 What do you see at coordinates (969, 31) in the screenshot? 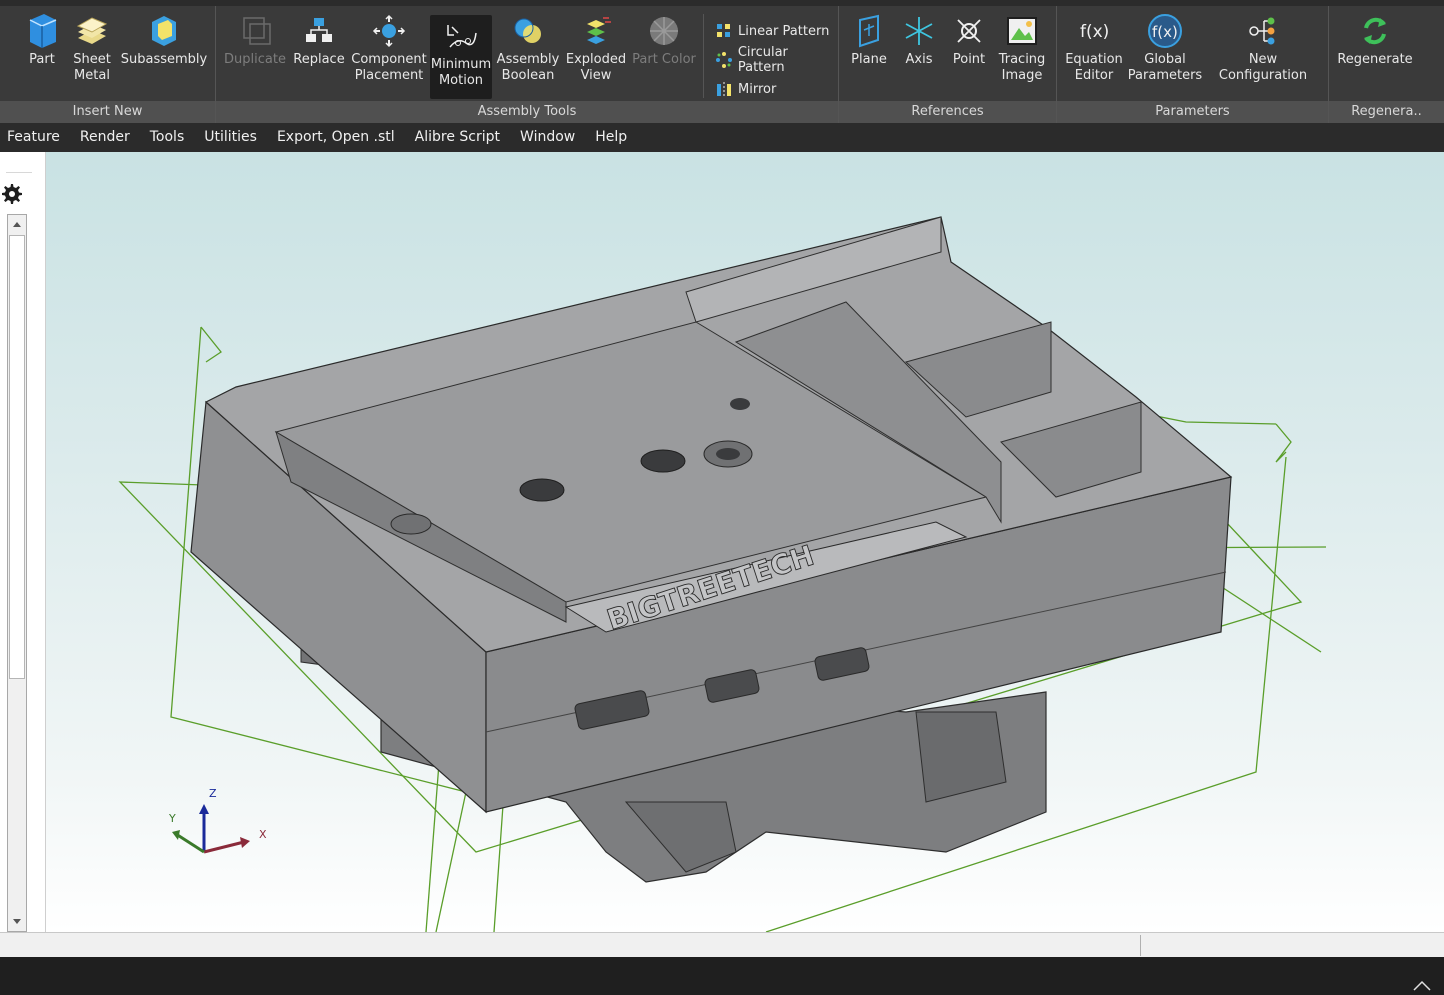
I see `point-icon` at bounding box center [969, 31].